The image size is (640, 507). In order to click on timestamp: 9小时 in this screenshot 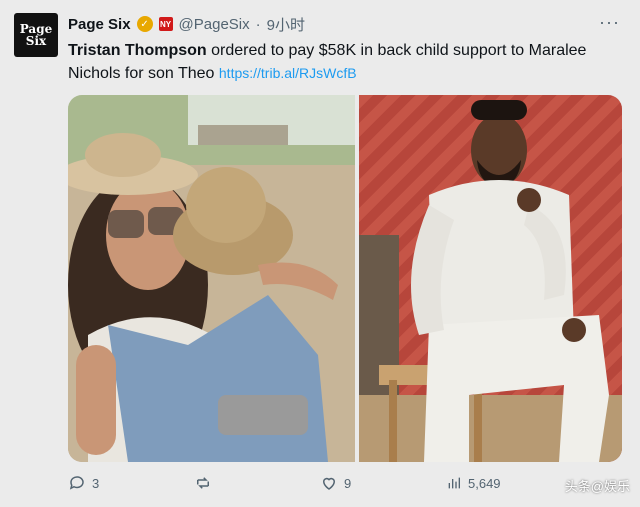, I will do `click(286, 24)`.